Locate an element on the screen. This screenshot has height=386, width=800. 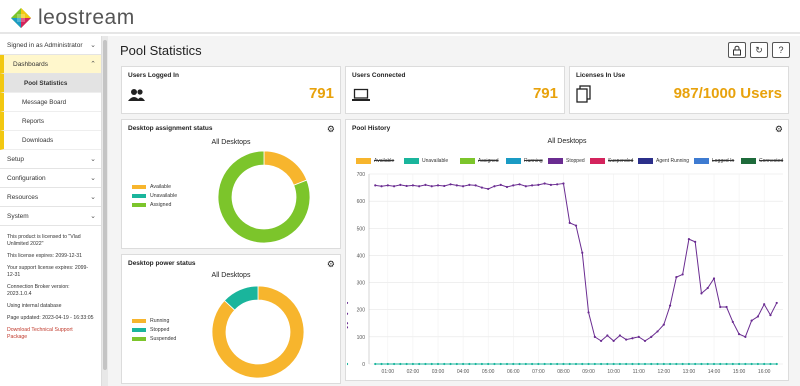
legend-item: Agent Running is located at coordinates (663, 161).